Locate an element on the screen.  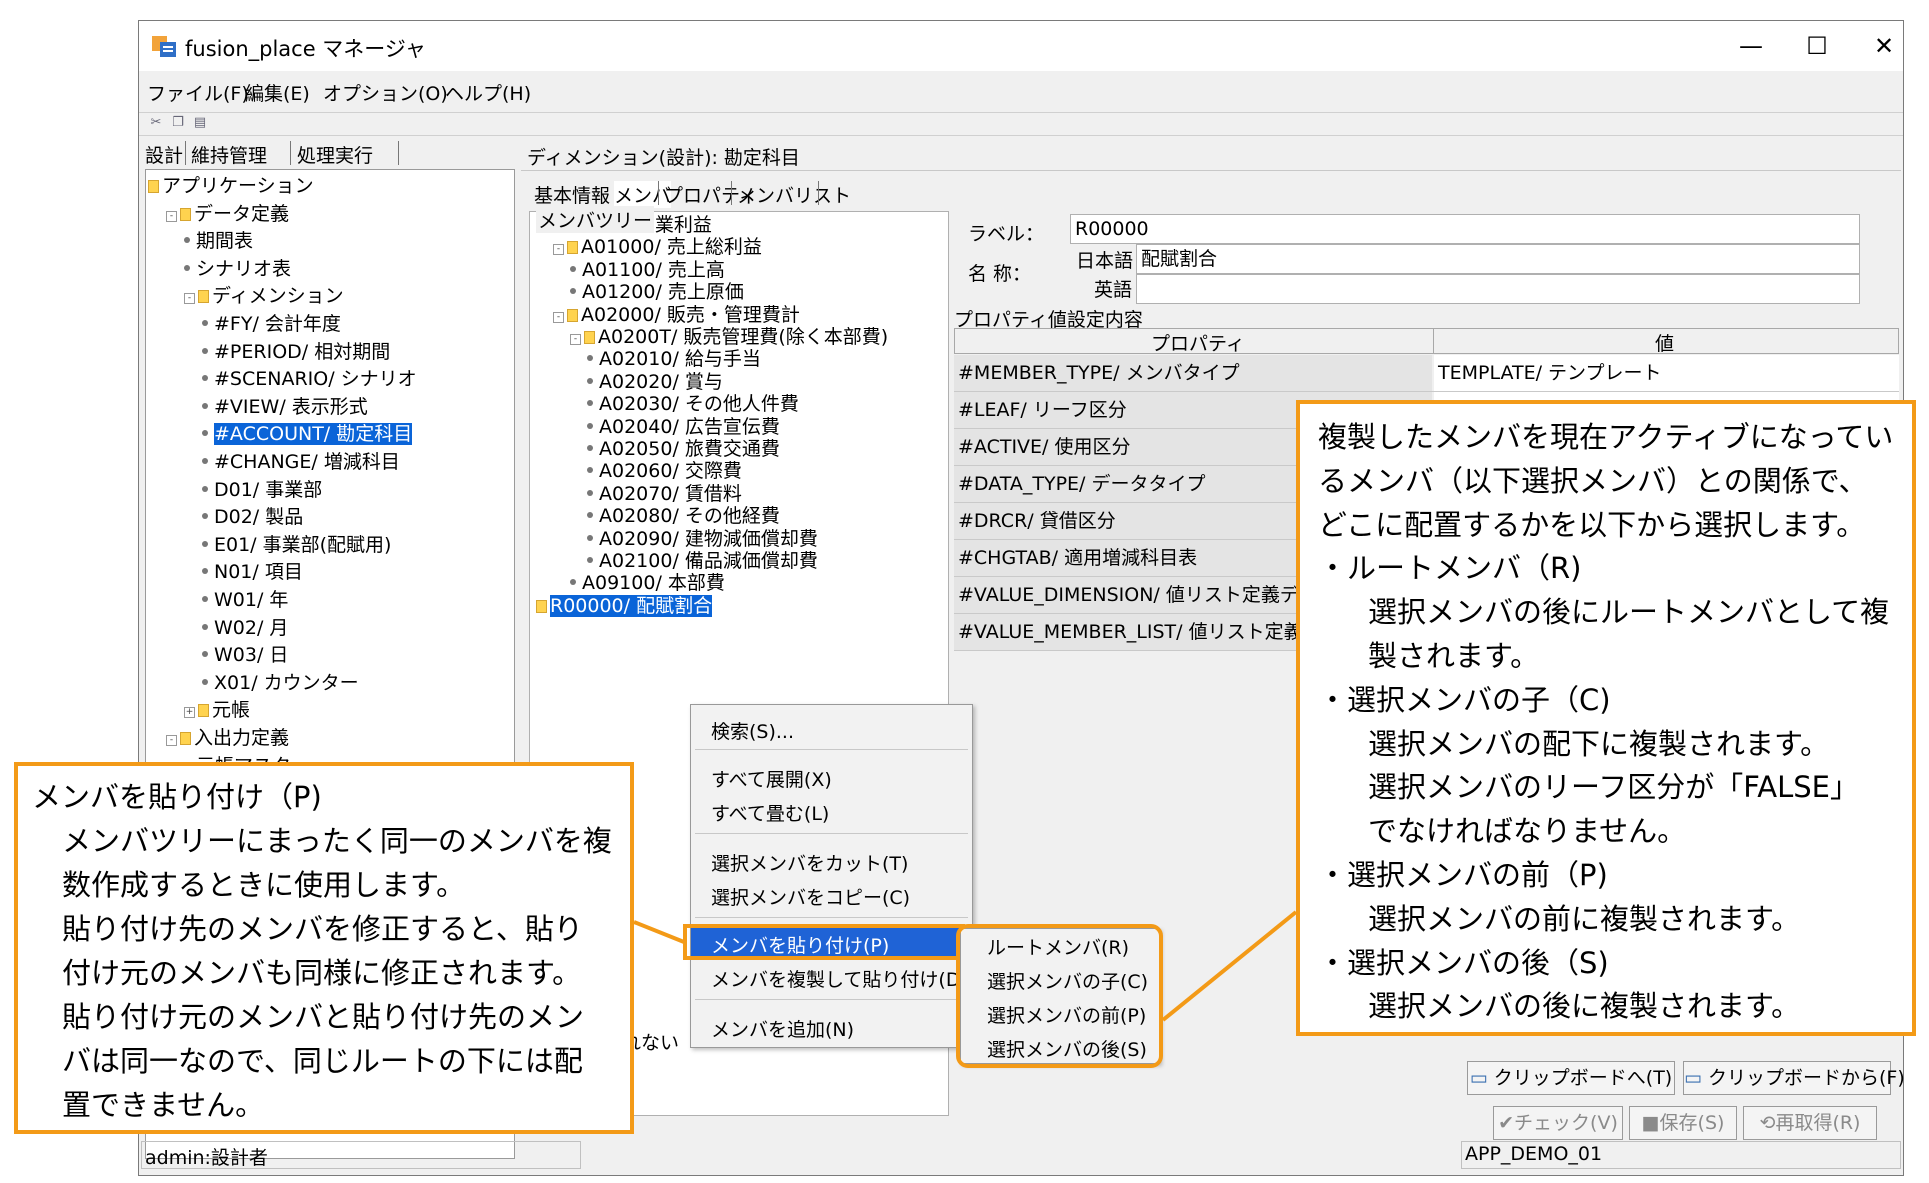
callout-right-line: でなければなりません。 is located at coordinates (1527, 831).